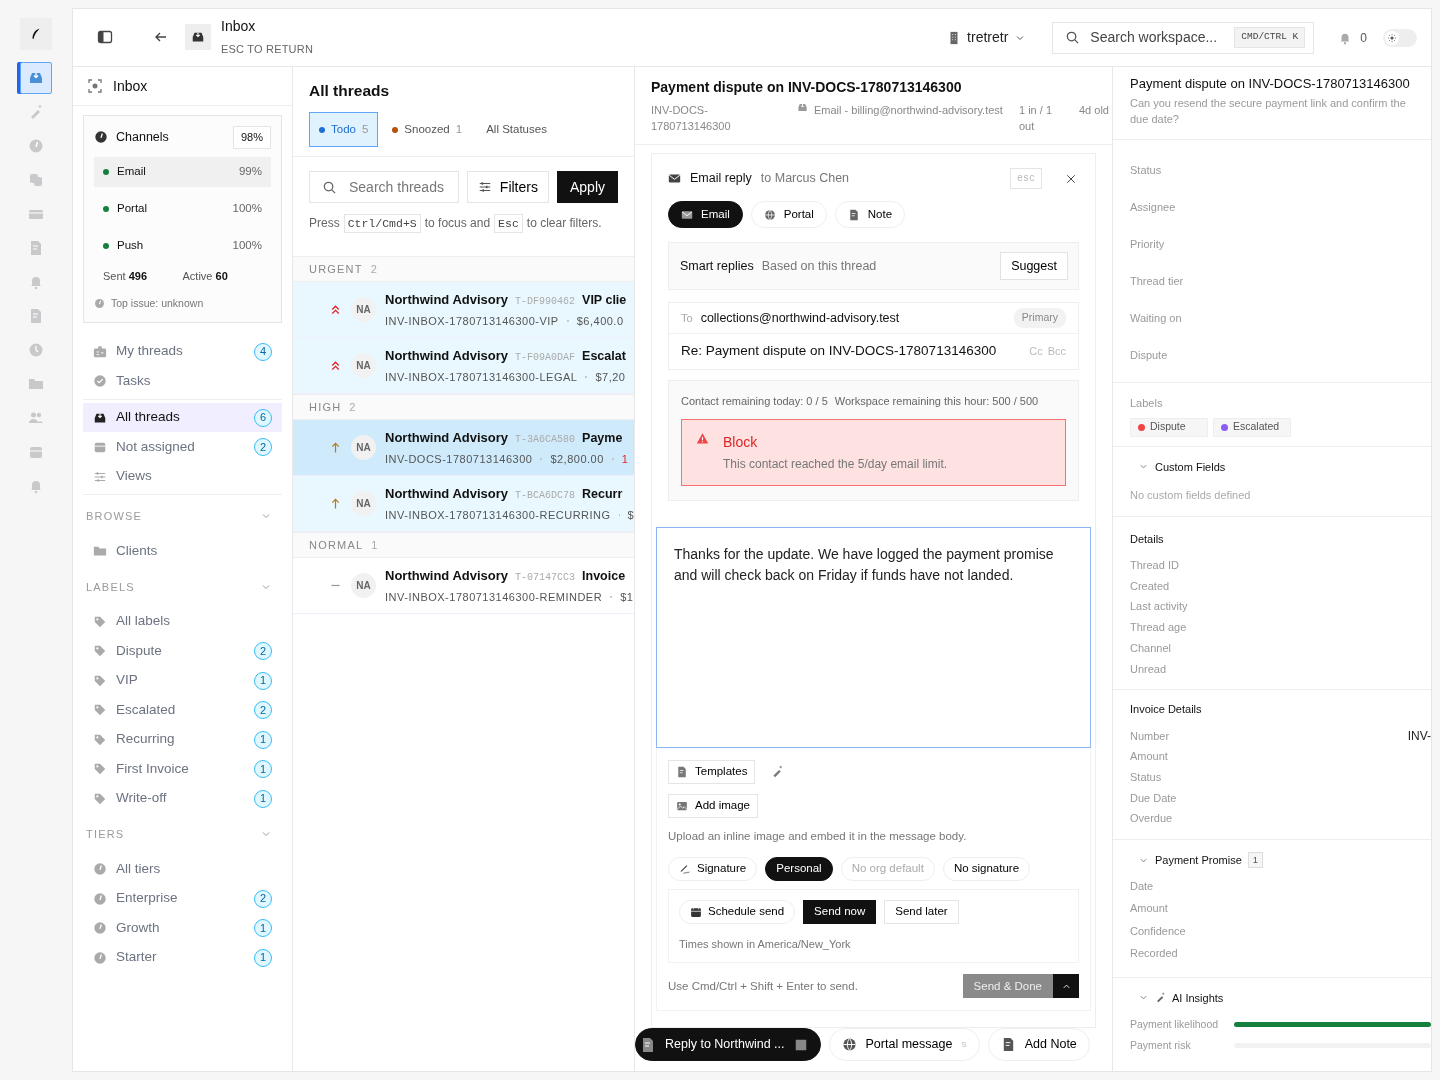  I want to click on signature-button: Signature, so click(713, 868).